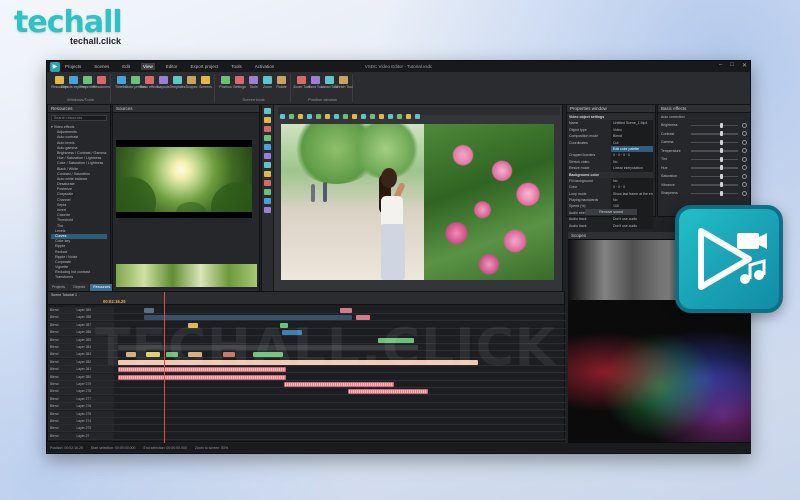 The height and width of the screenshot is (500, 800). What do you see at coordinates (79, 277) in the screenshot?
I see `tree-item: Transforms` at bounding box center [79, 277].